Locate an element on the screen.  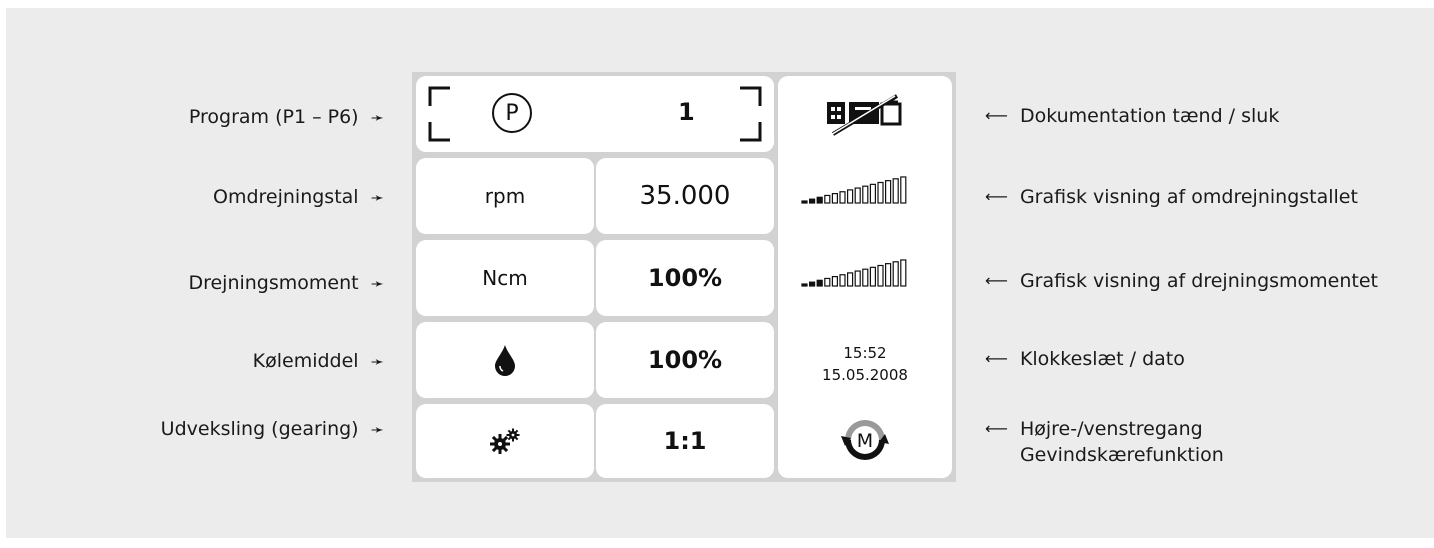
coolant-value: 100% is located at coordinates (685, 360).